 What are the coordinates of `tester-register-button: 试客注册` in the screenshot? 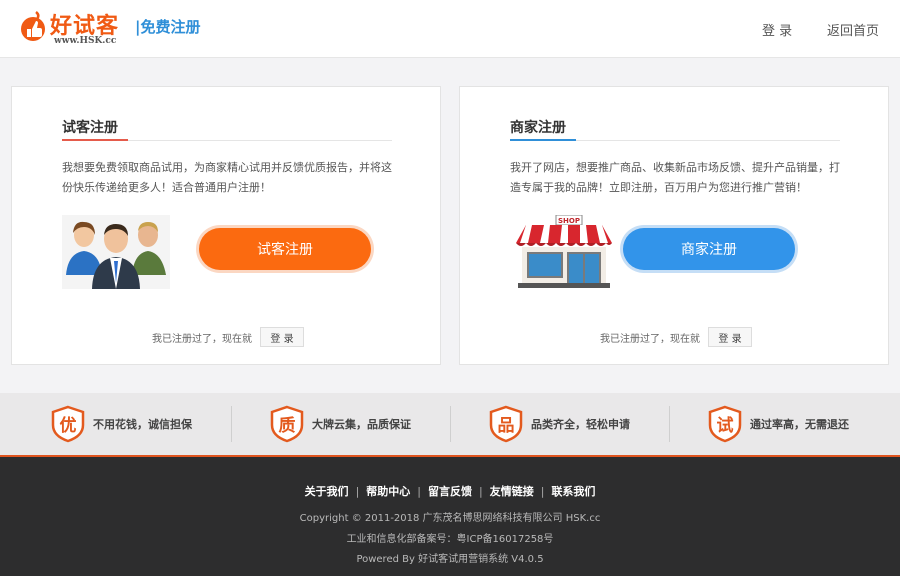 It's located at (285, 249).